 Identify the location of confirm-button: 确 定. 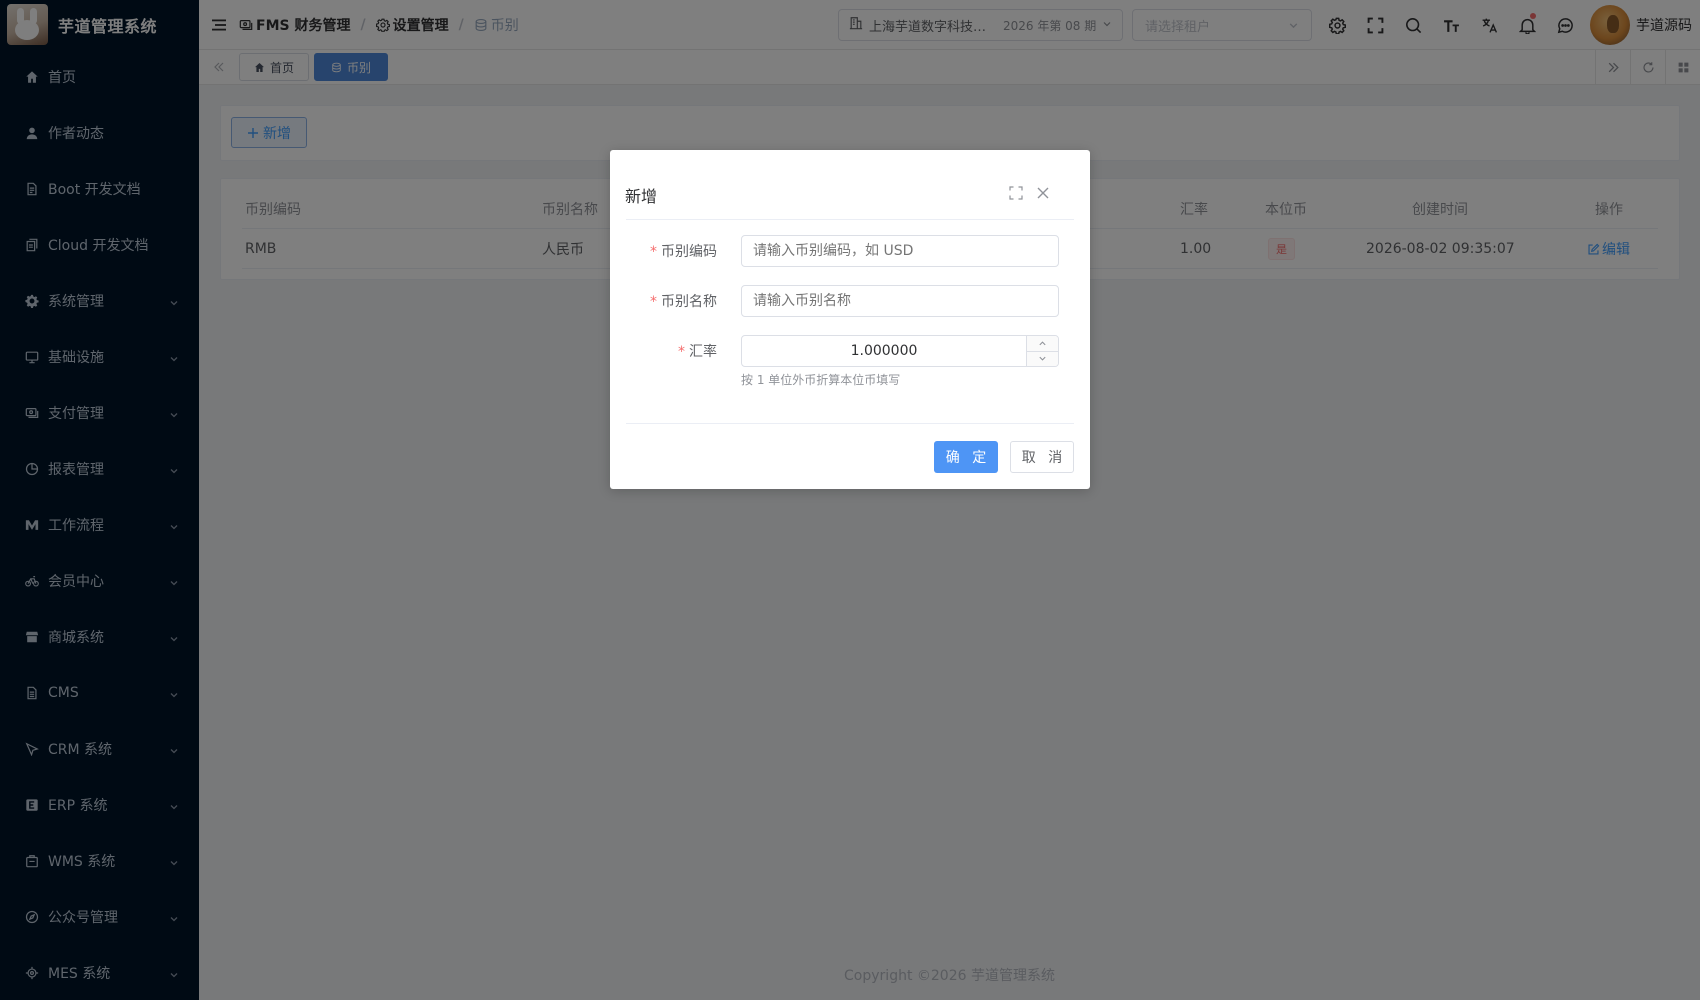
(966, 457).